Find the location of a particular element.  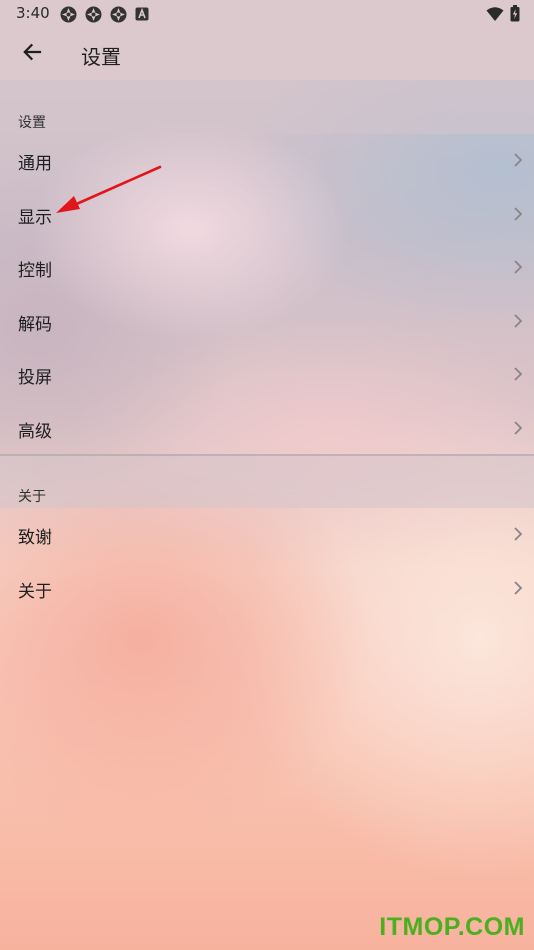

list-item-acknowledgements: 致谢 is located at coordinates (267, 535).